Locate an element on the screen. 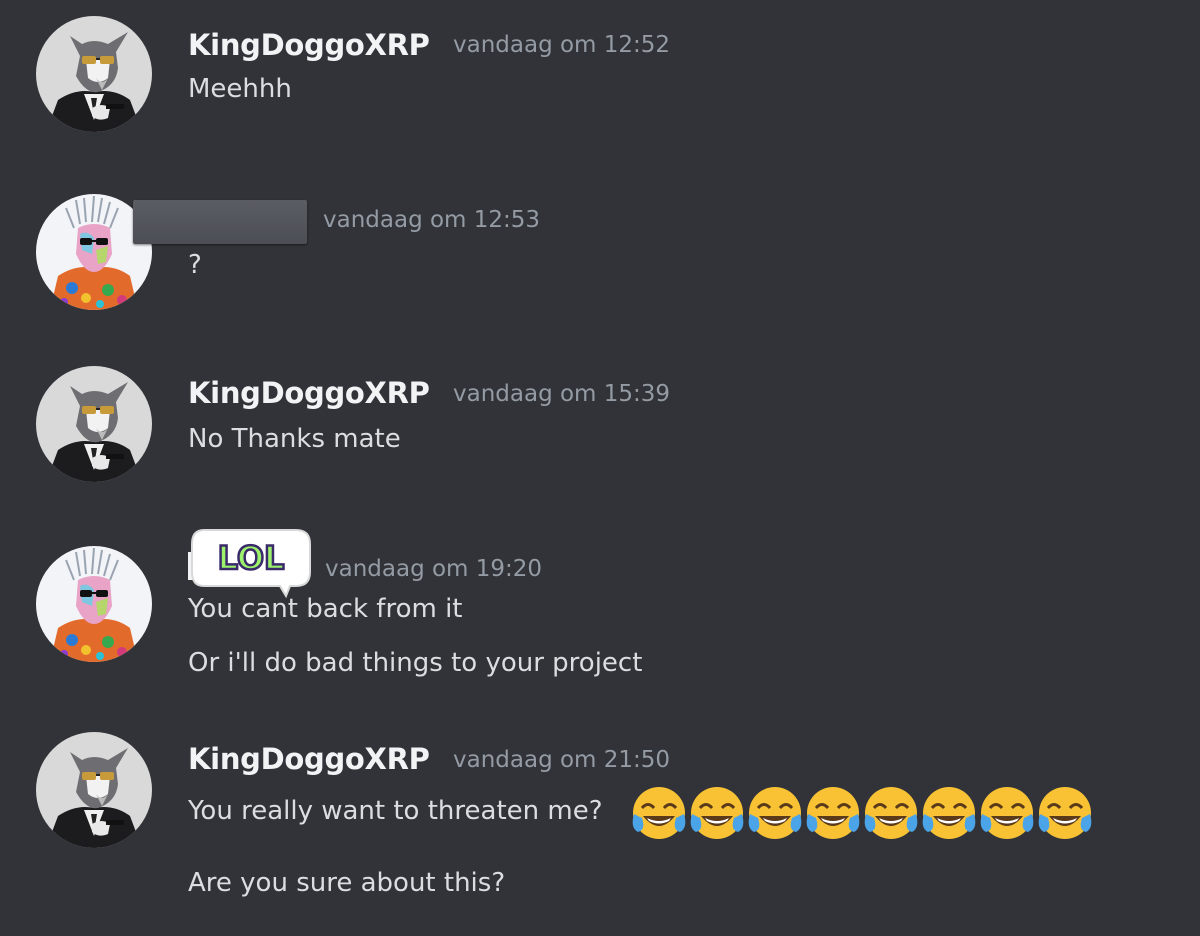 Image resolution: width=1200 pixels, height=936 pixels. message-text: No Thanks mate is located at coordinates (294, 439).